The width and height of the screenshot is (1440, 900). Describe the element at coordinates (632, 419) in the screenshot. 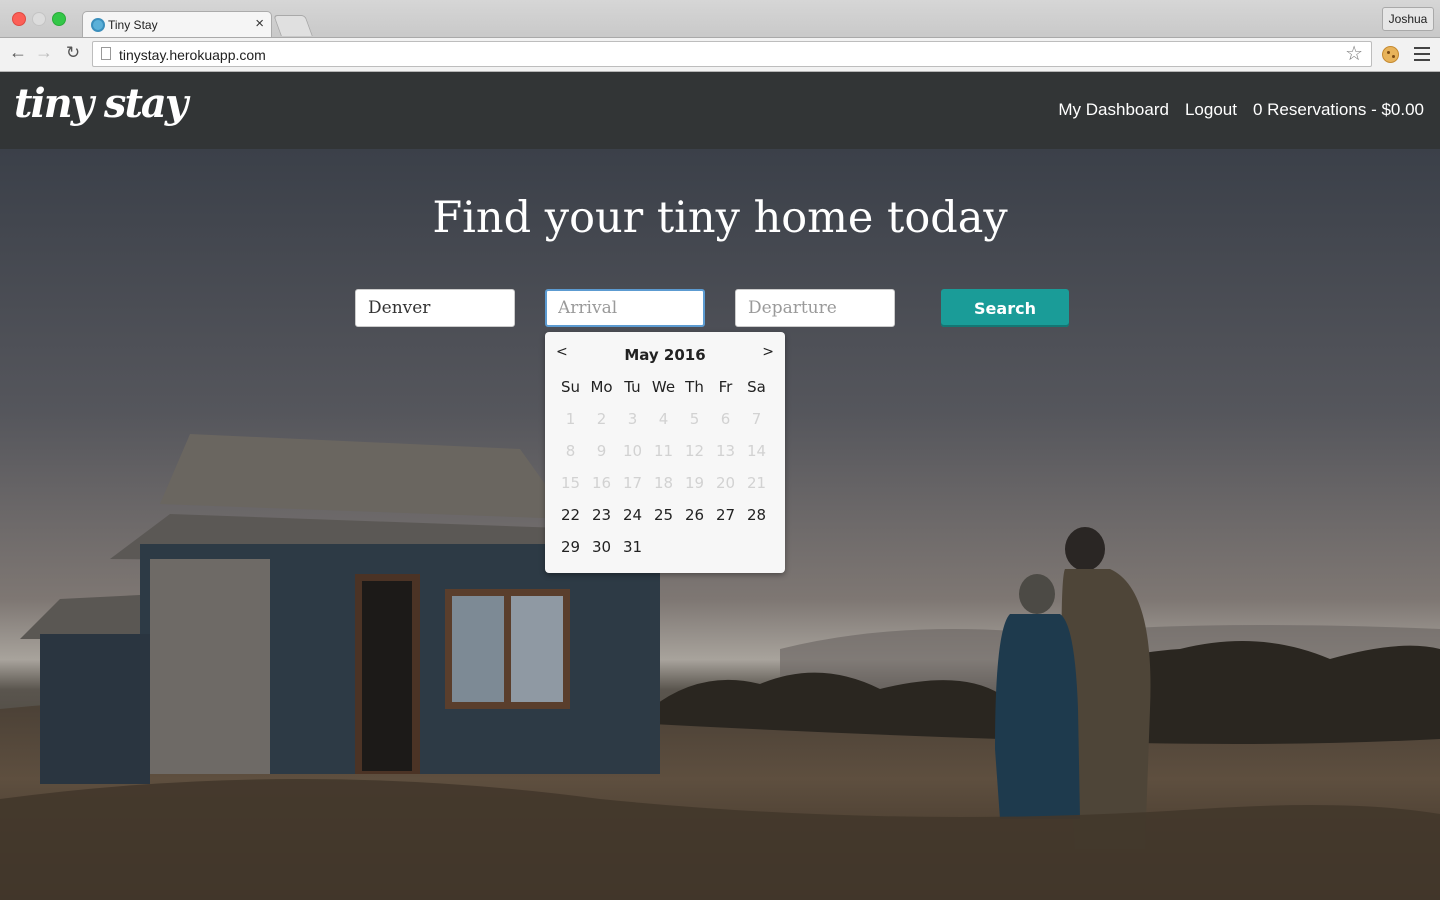

I see `calendar-day: 3` at that location.